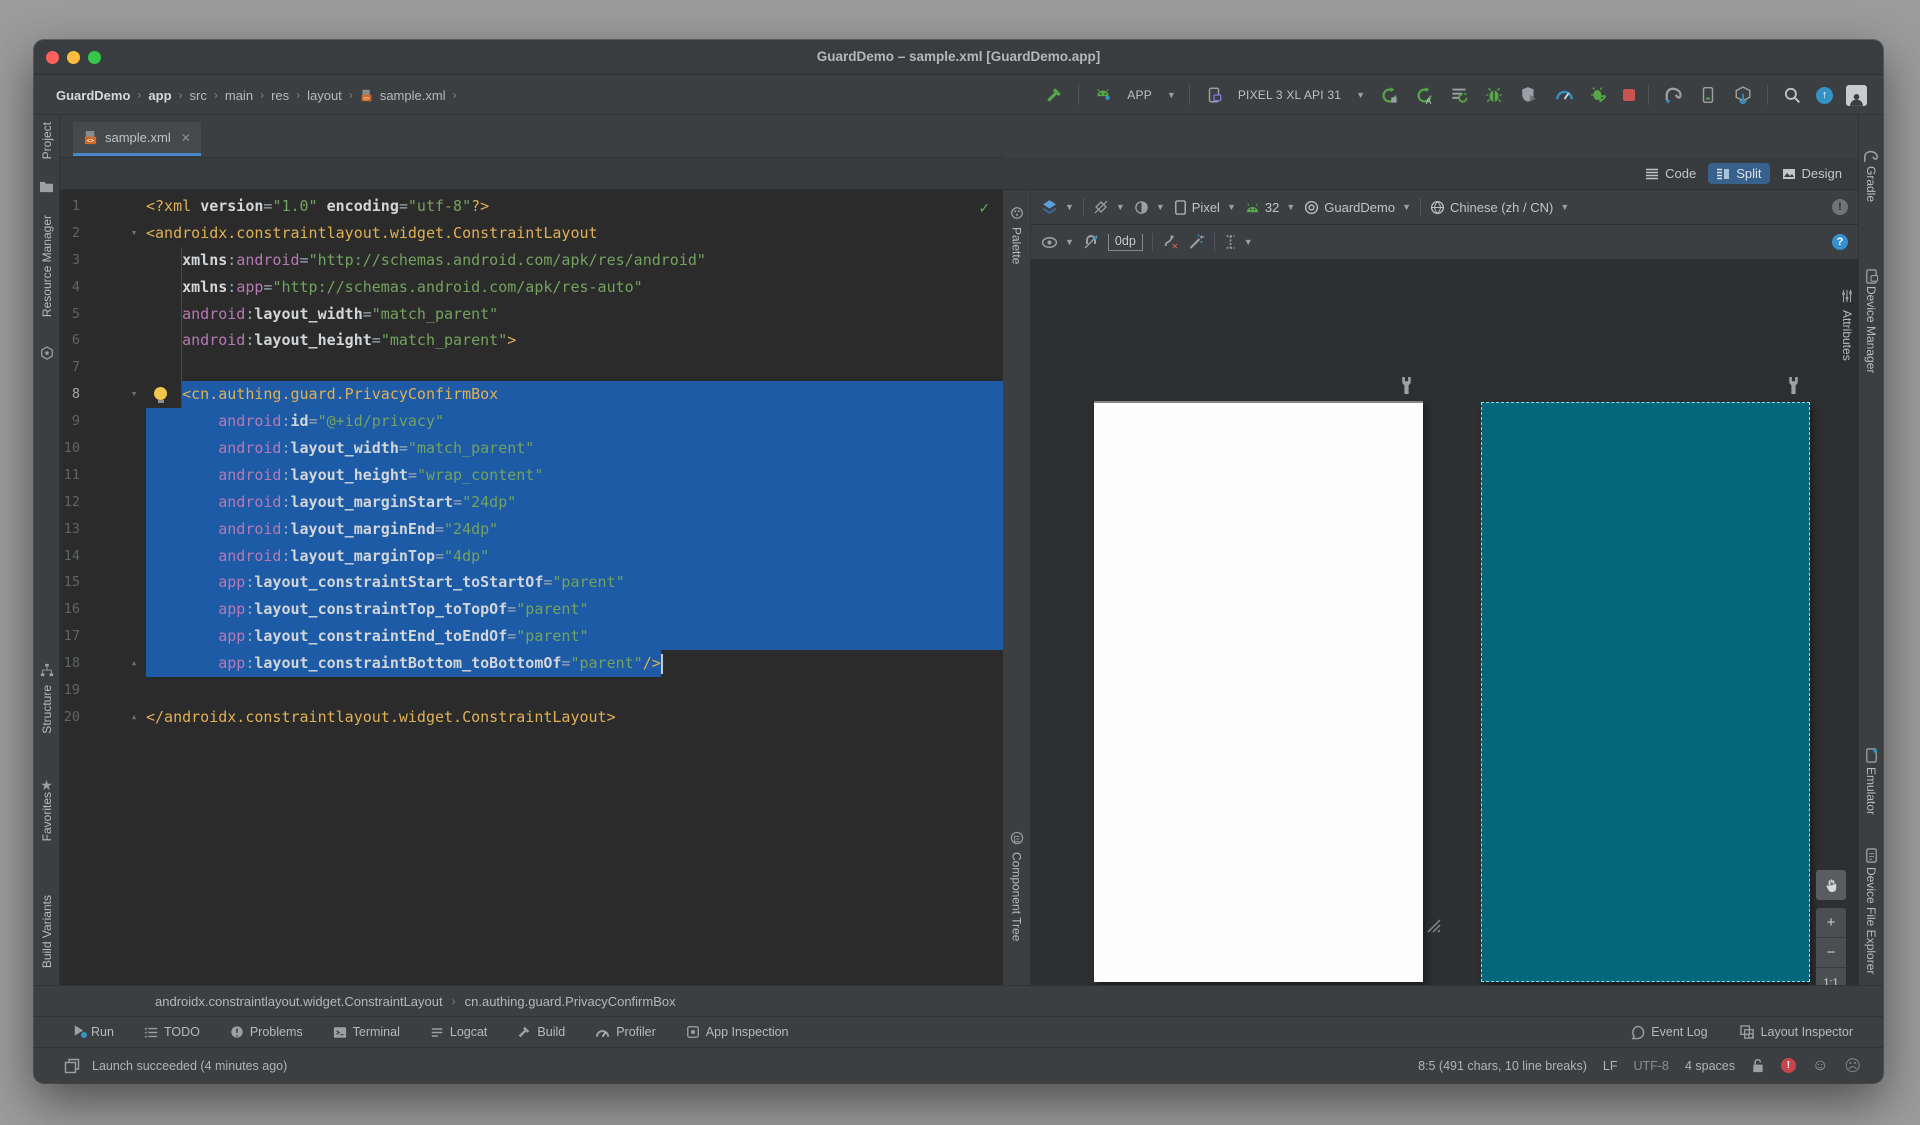  Describe the element at coordinates (1170, 242) in the screenshot. I see `clear-constraints-icon: ✕` at that location.